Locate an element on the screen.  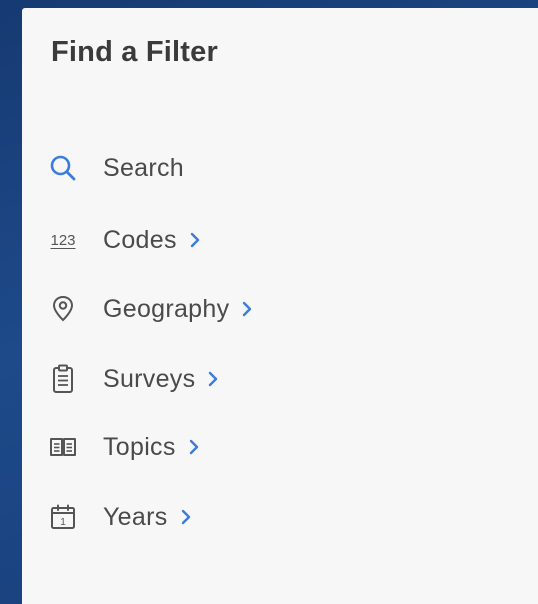
menu-item-geography: Geography is located at coordinates (150, 309).